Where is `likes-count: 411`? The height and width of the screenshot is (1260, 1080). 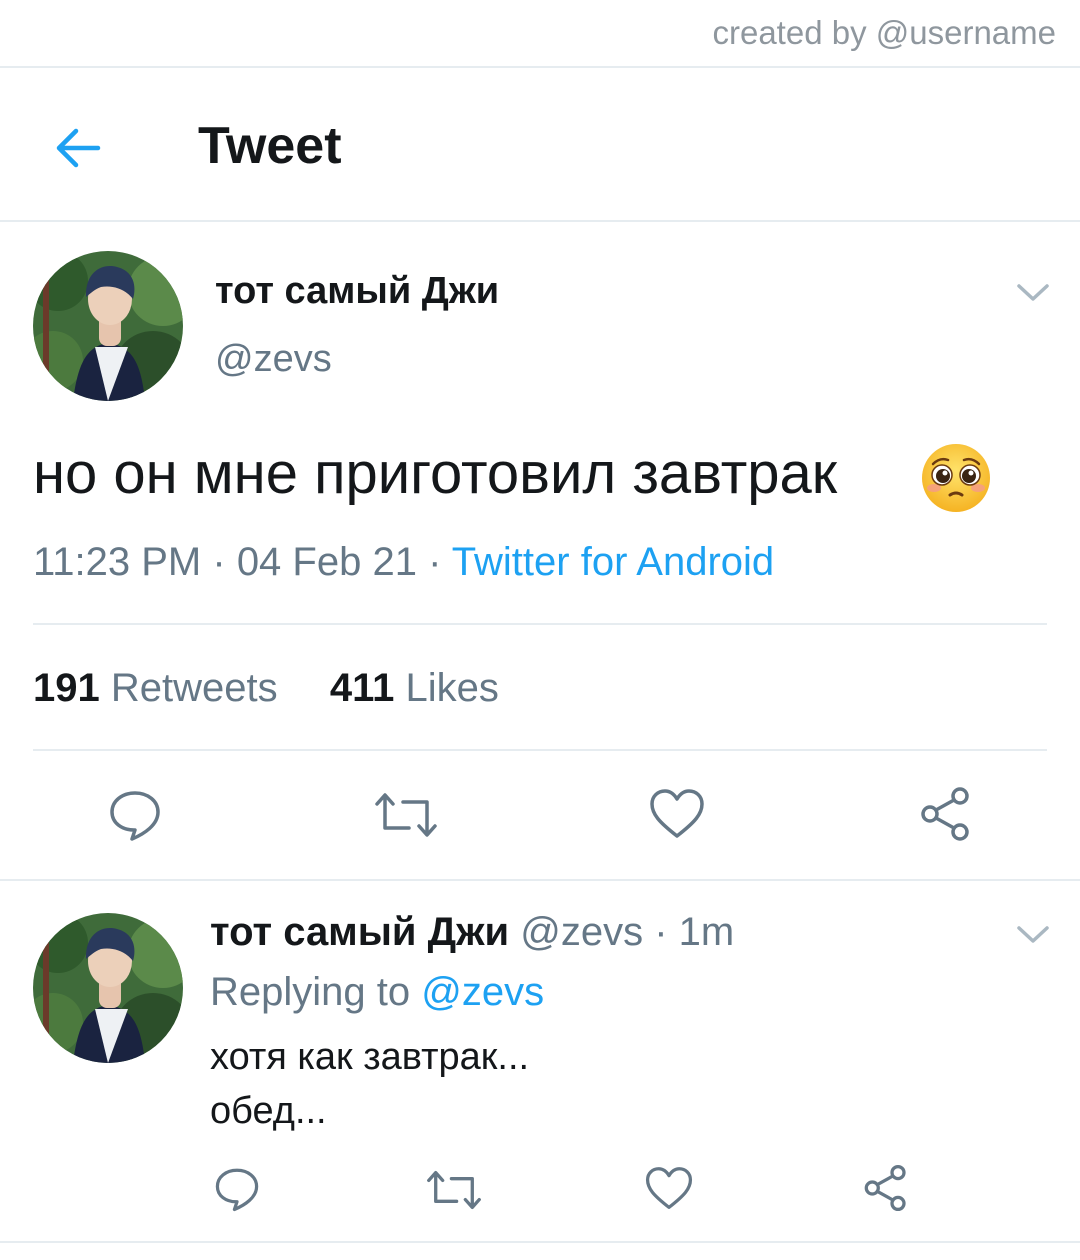 likes-count: 411 is located at coordinates (362, 688).